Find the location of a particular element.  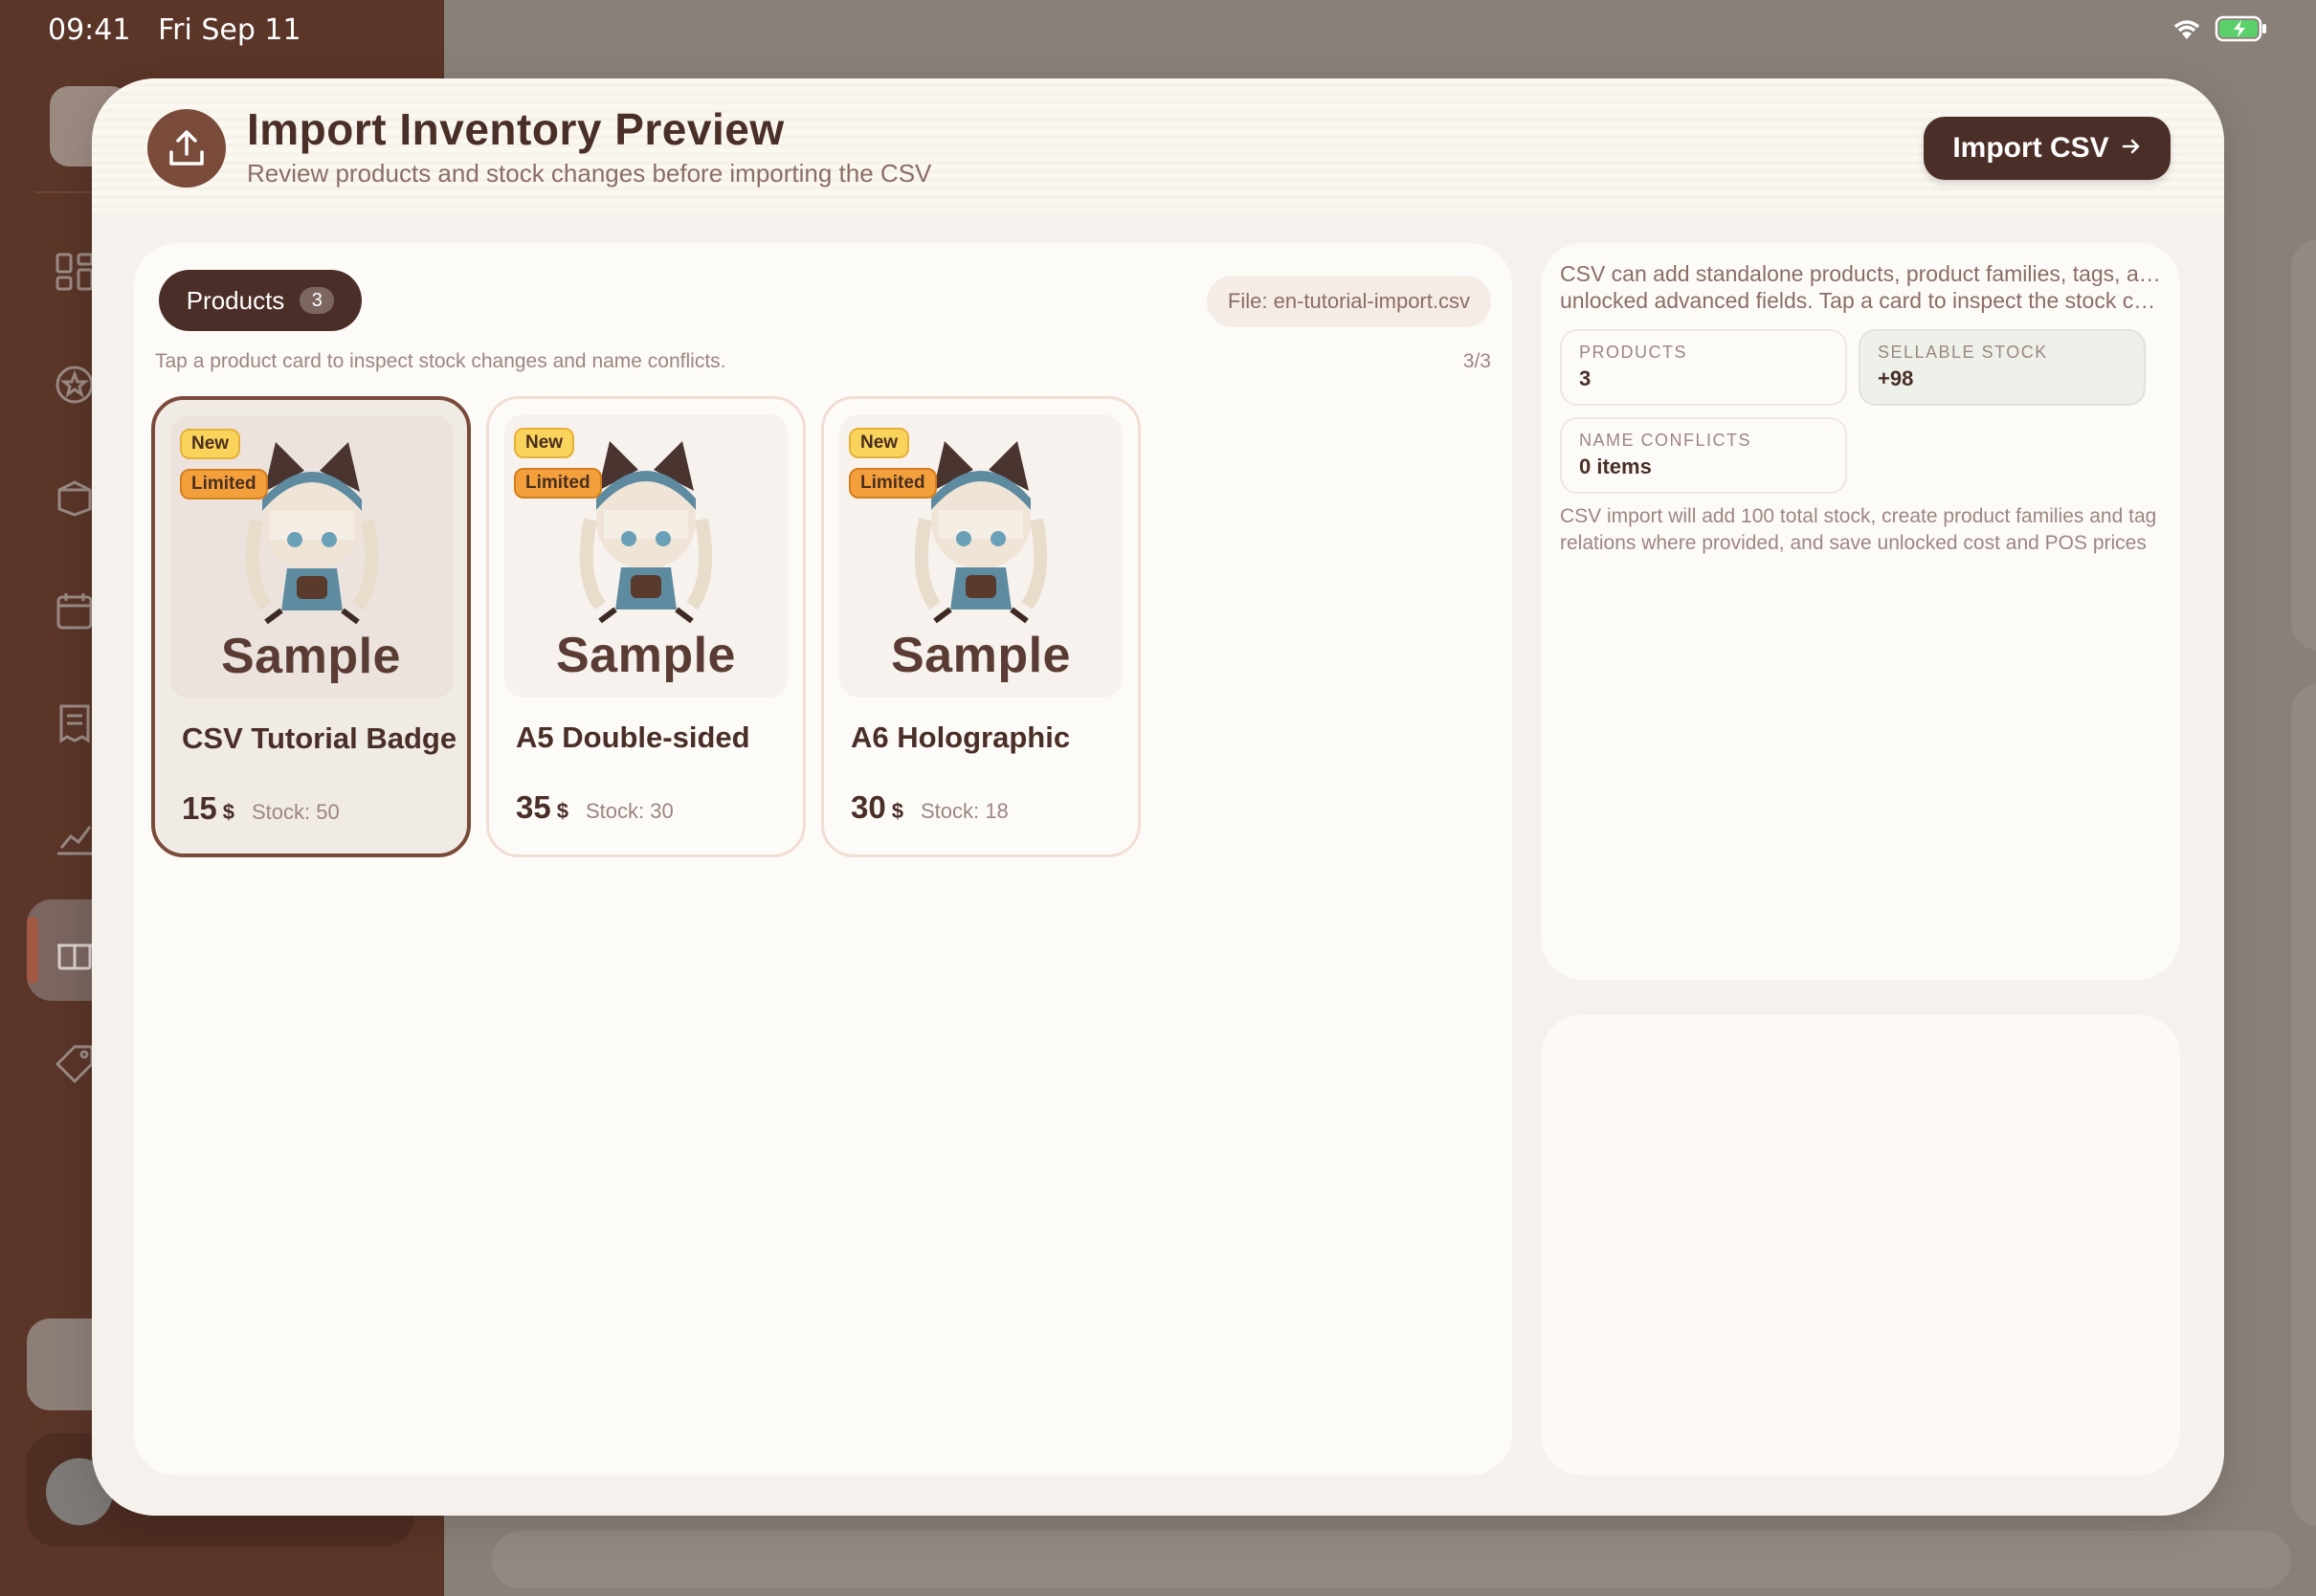

dashboard-icon is located at coordinates (75, 272).